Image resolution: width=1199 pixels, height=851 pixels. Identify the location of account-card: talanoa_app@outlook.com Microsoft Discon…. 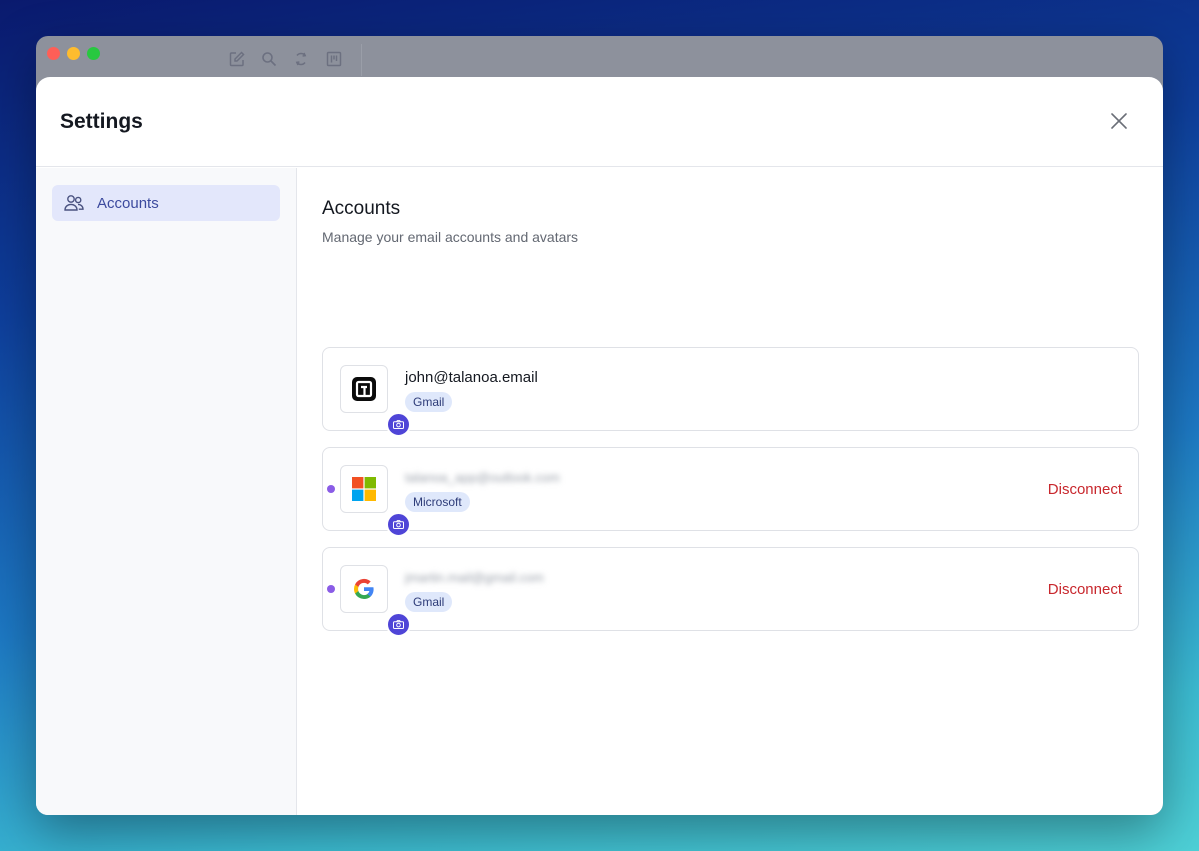
(730, 492).